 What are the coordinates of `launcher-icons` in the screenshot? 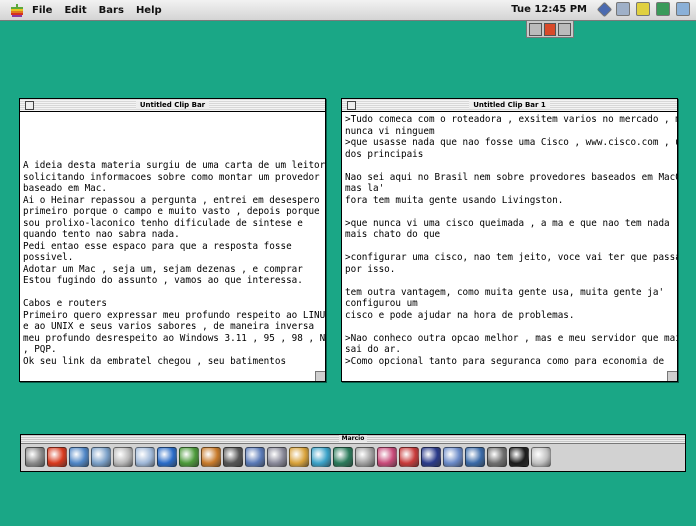 It's located at (353, 455).